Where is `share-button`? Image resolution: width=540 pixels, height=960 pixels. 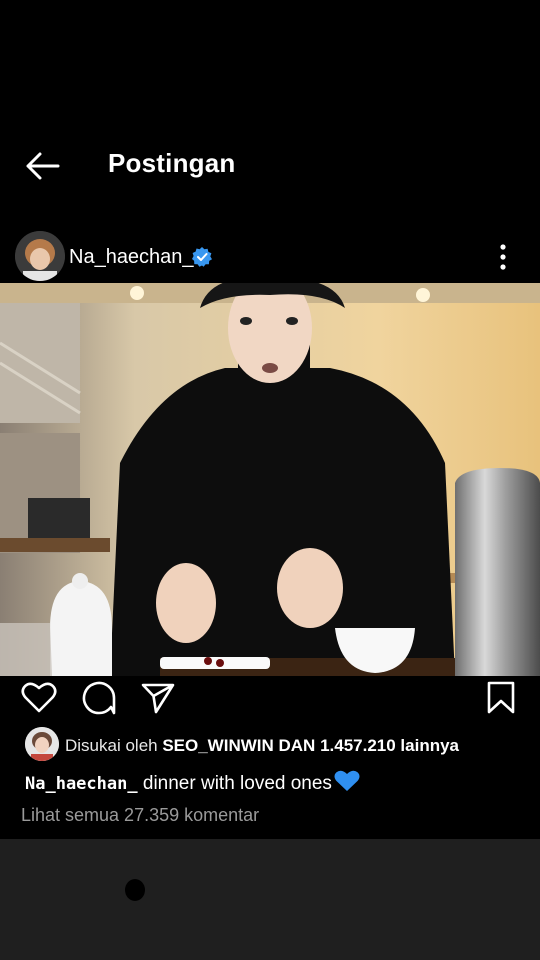 share-button is located at coordinates (158, 698).